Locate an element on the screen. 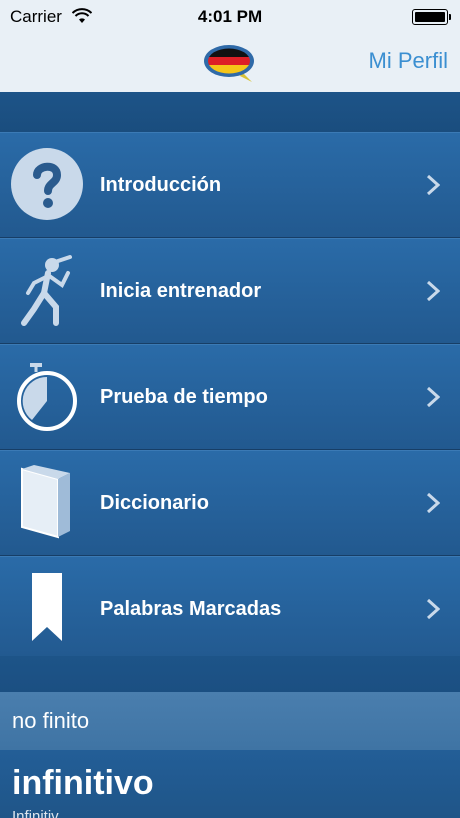 The image size is (460, 818). divider-band is located at coordinates (230, 674).